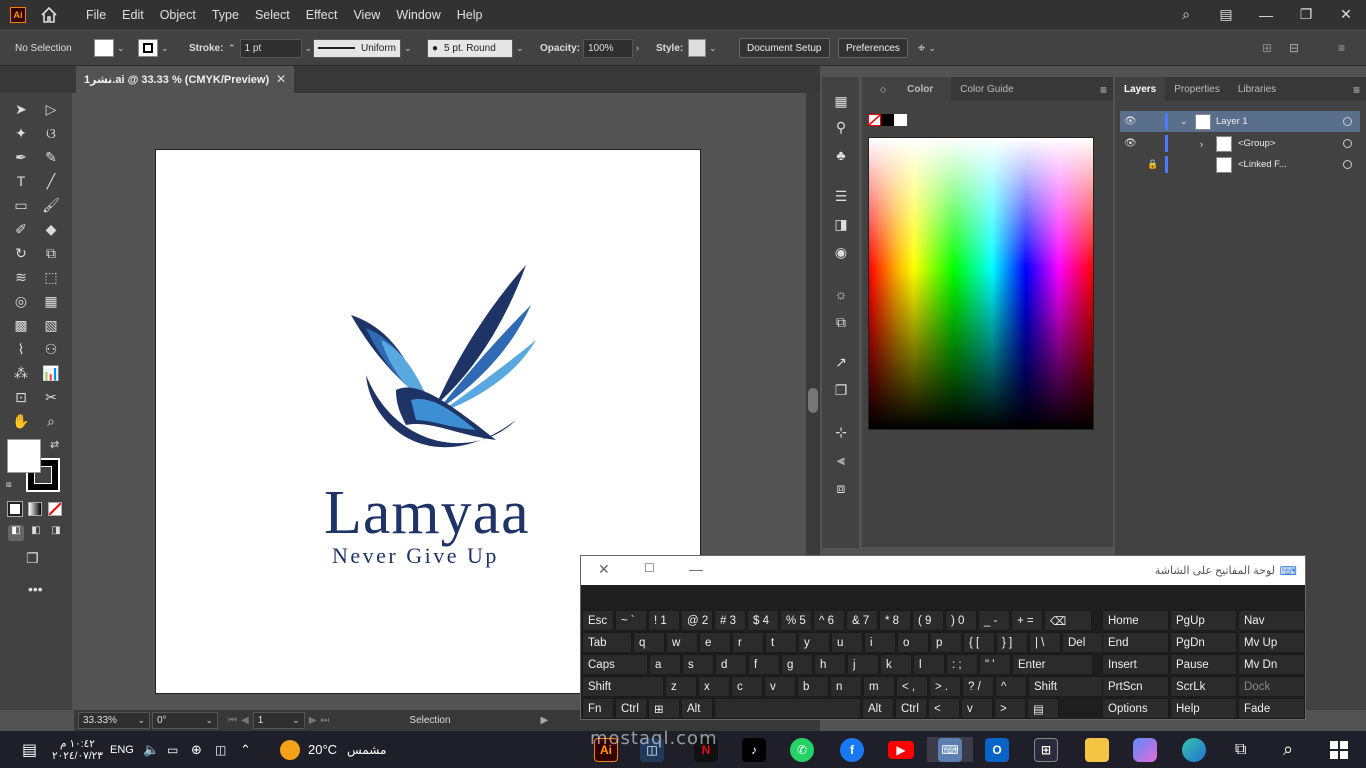 This screenshot has width=1366, height=768. What do you see at coordinates (36, 533) in the screenshot?
I see `draw-behind-icon: ◧` at bounding box center [36, 533].